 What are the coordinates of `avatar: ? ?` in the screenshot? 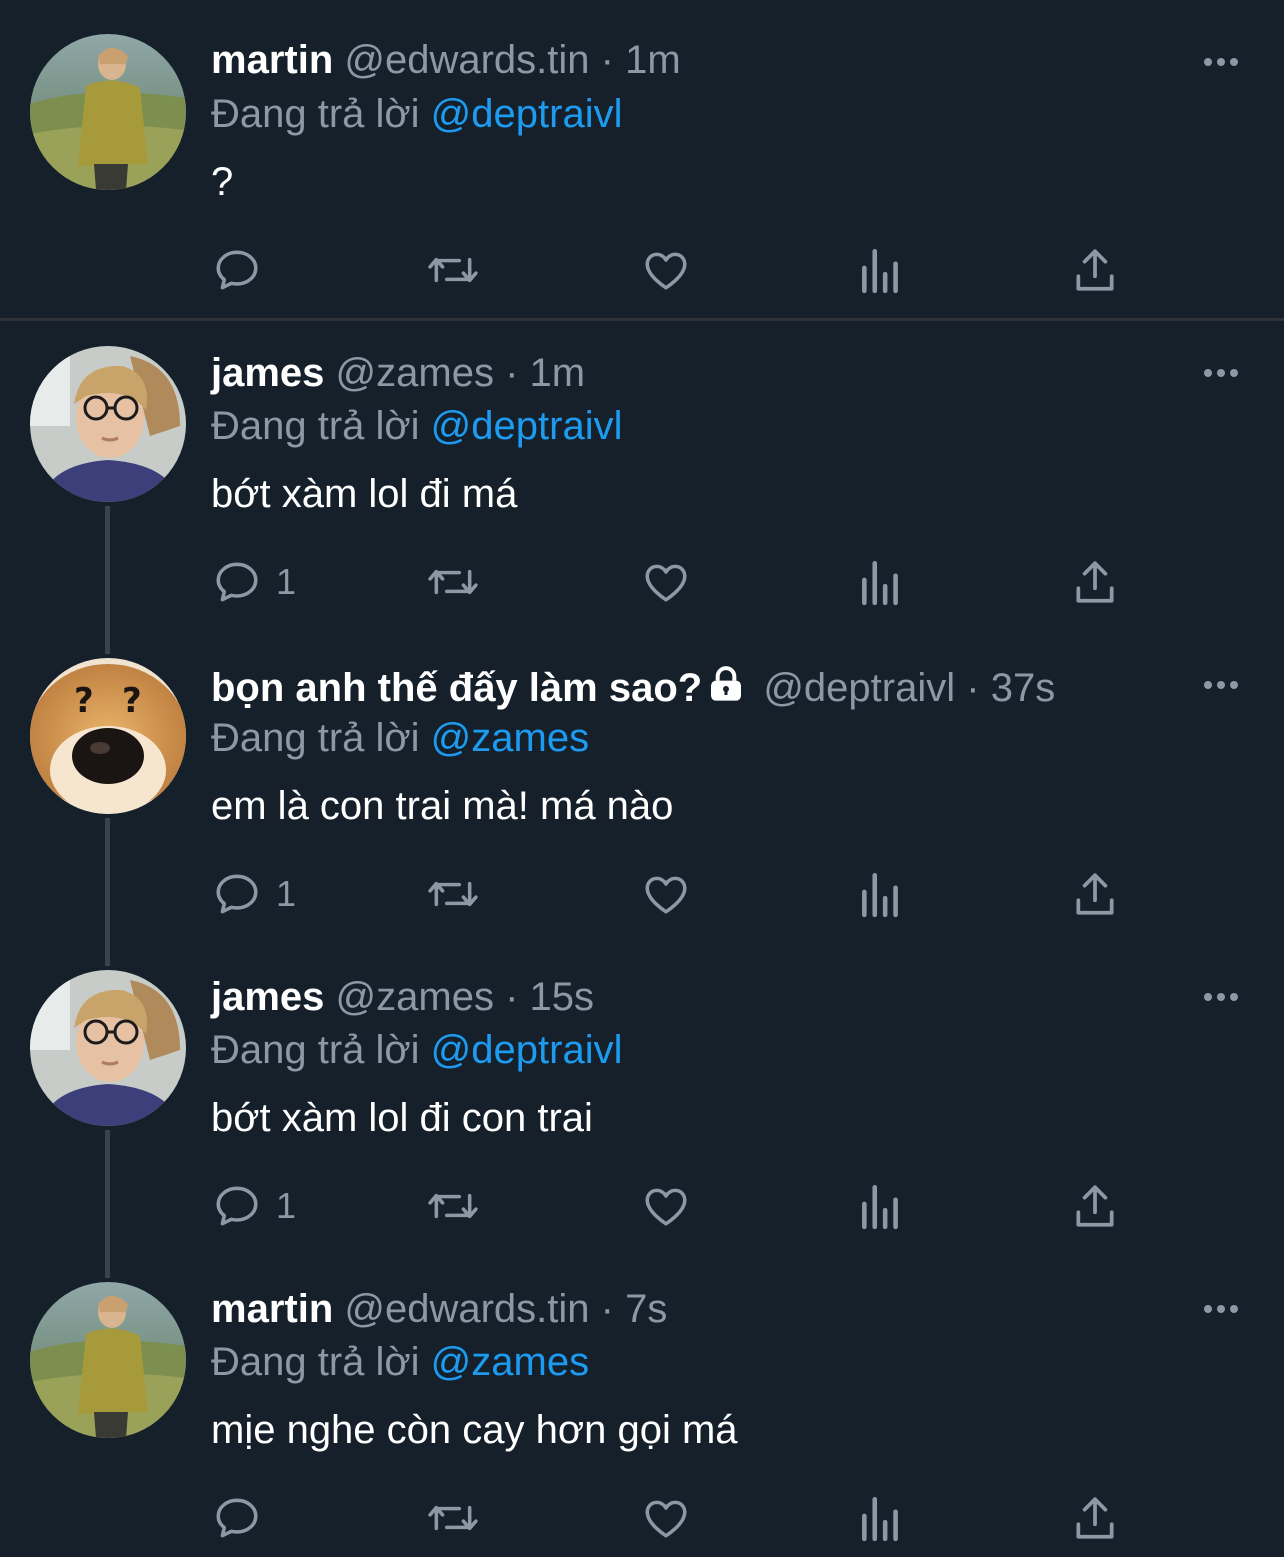 It's located at (108, 736).